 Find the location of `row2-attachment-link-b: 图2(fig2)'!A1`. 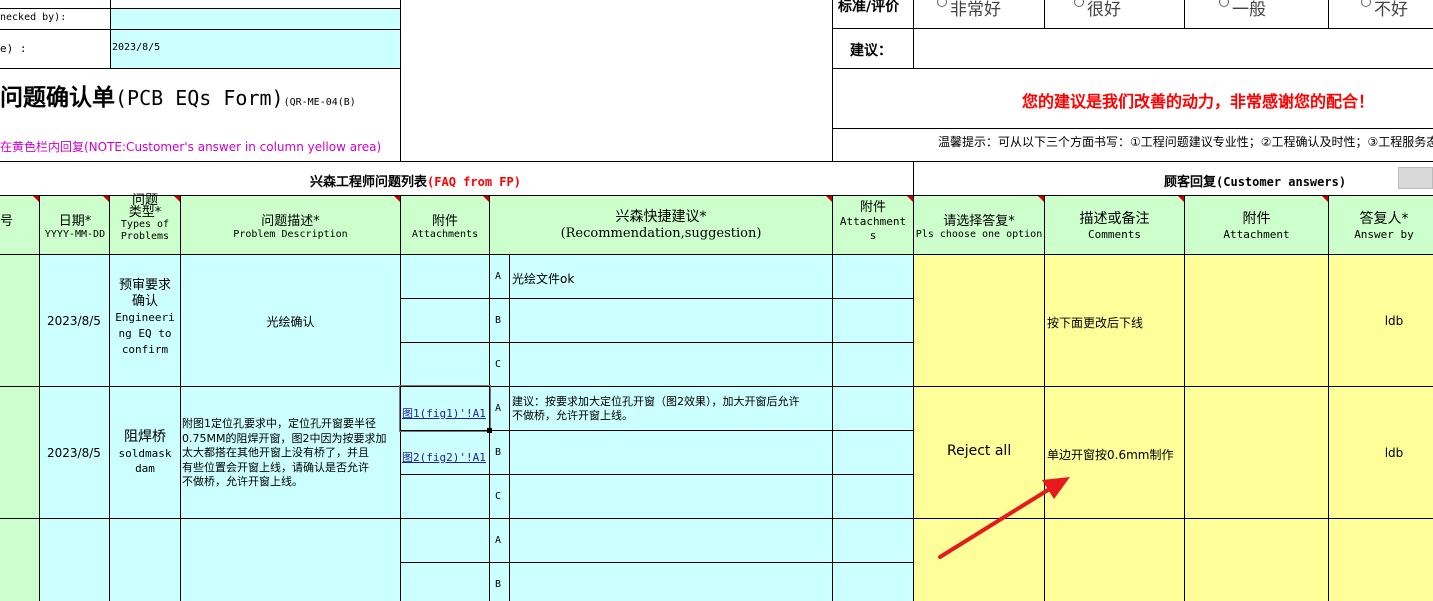

row2-attachment-link-b: 图2(fig2)'!A1 is located at coordinates (444, 455).